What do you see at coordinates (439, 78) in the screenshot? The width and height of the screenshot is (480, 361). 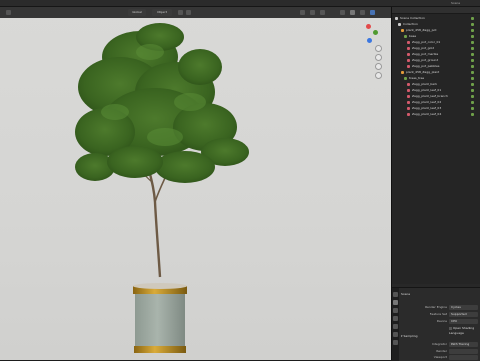 I see `outliner-row: trees_tree` at bounding box center [439, 78].